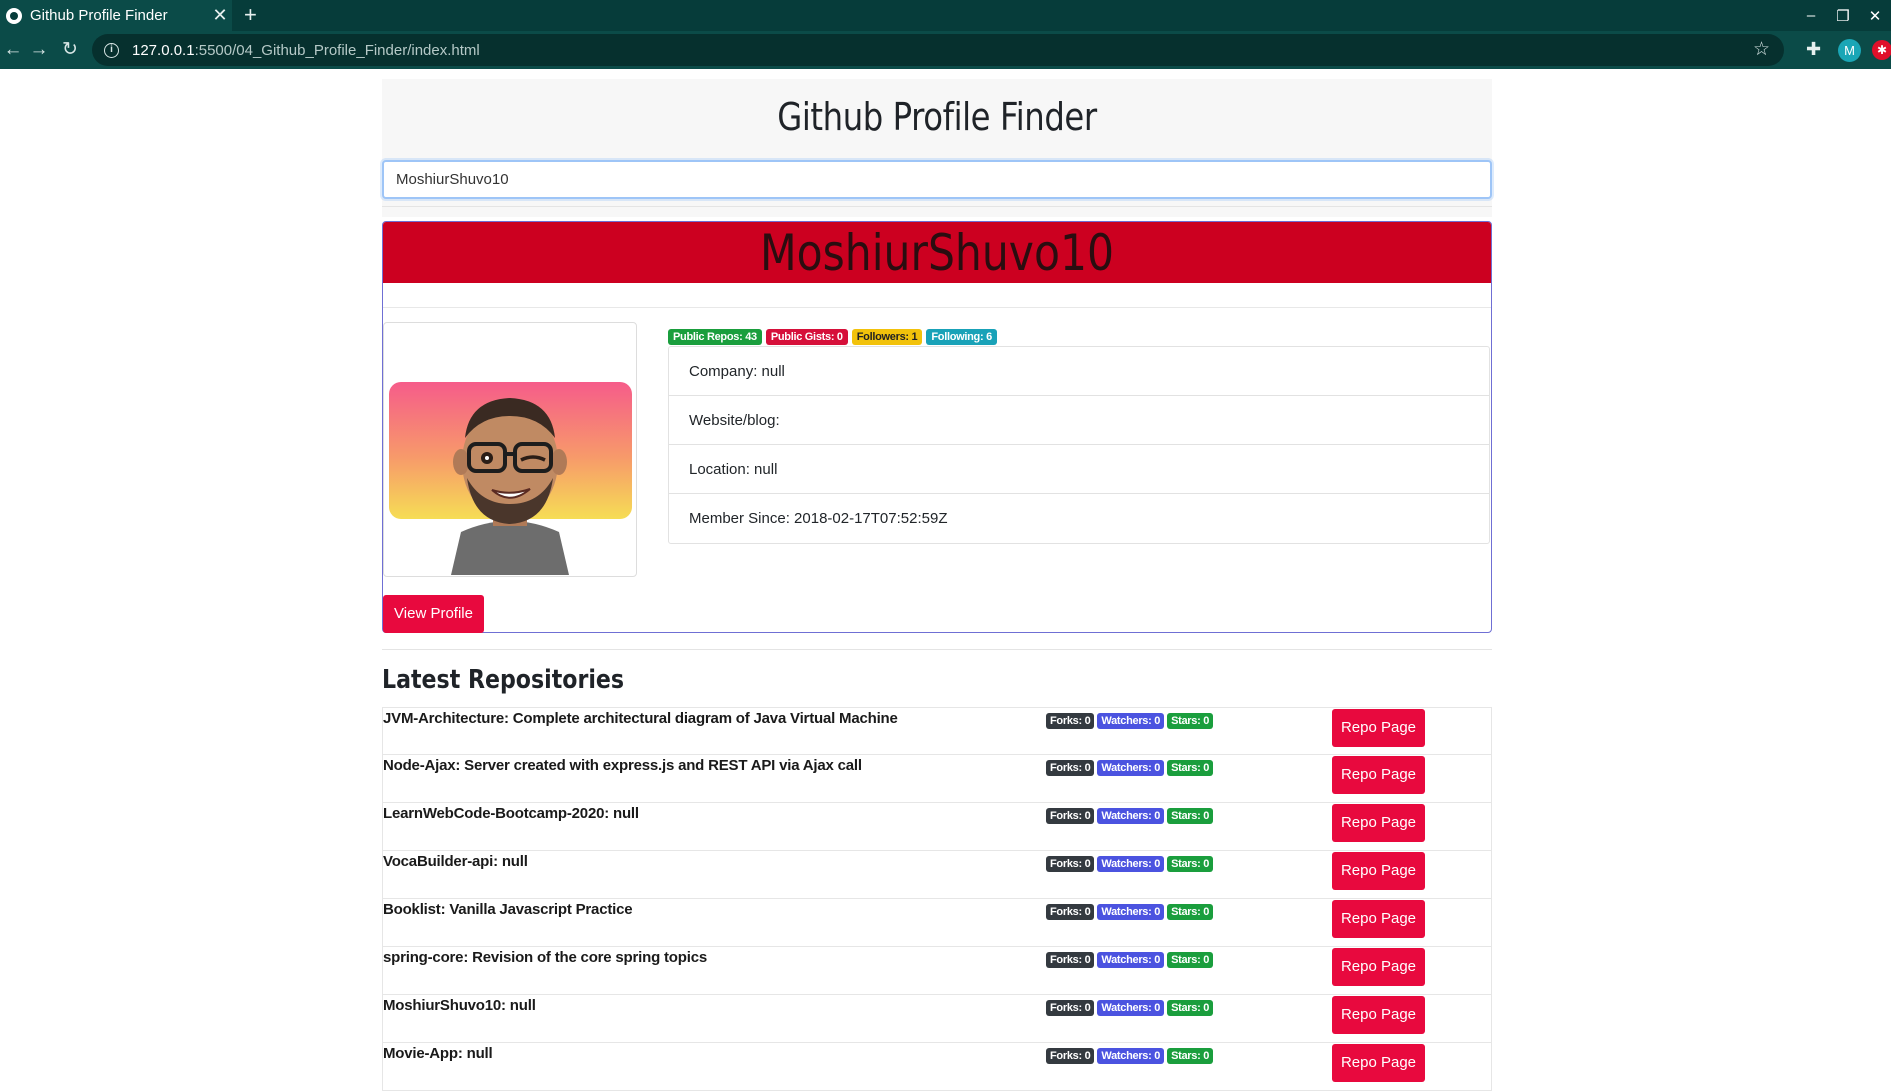 This screenshot has width=1891, height=1091. What do you see at coordinates (1849, 50) in the screenshot?
I see `browser-profile-avatar: M` at bounding box center [1849, 50].